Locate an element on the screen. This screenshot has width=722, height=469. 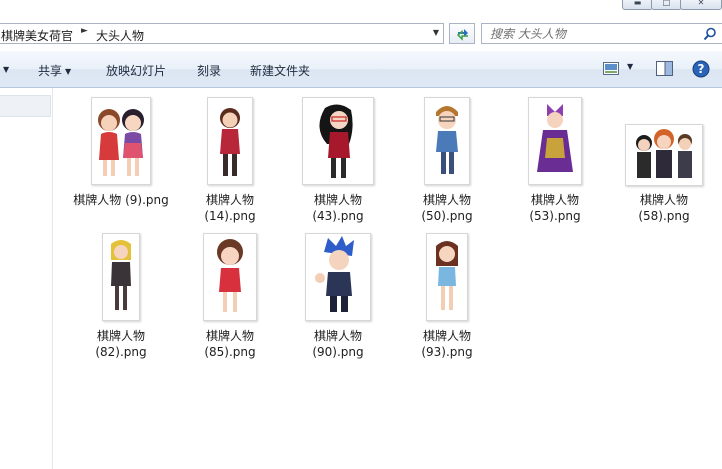
command-bar: ▼ 共享 ▼ 放映幻灯片 刻录 新建文件夹 ▼ ? is located at coordinates (361, 69).